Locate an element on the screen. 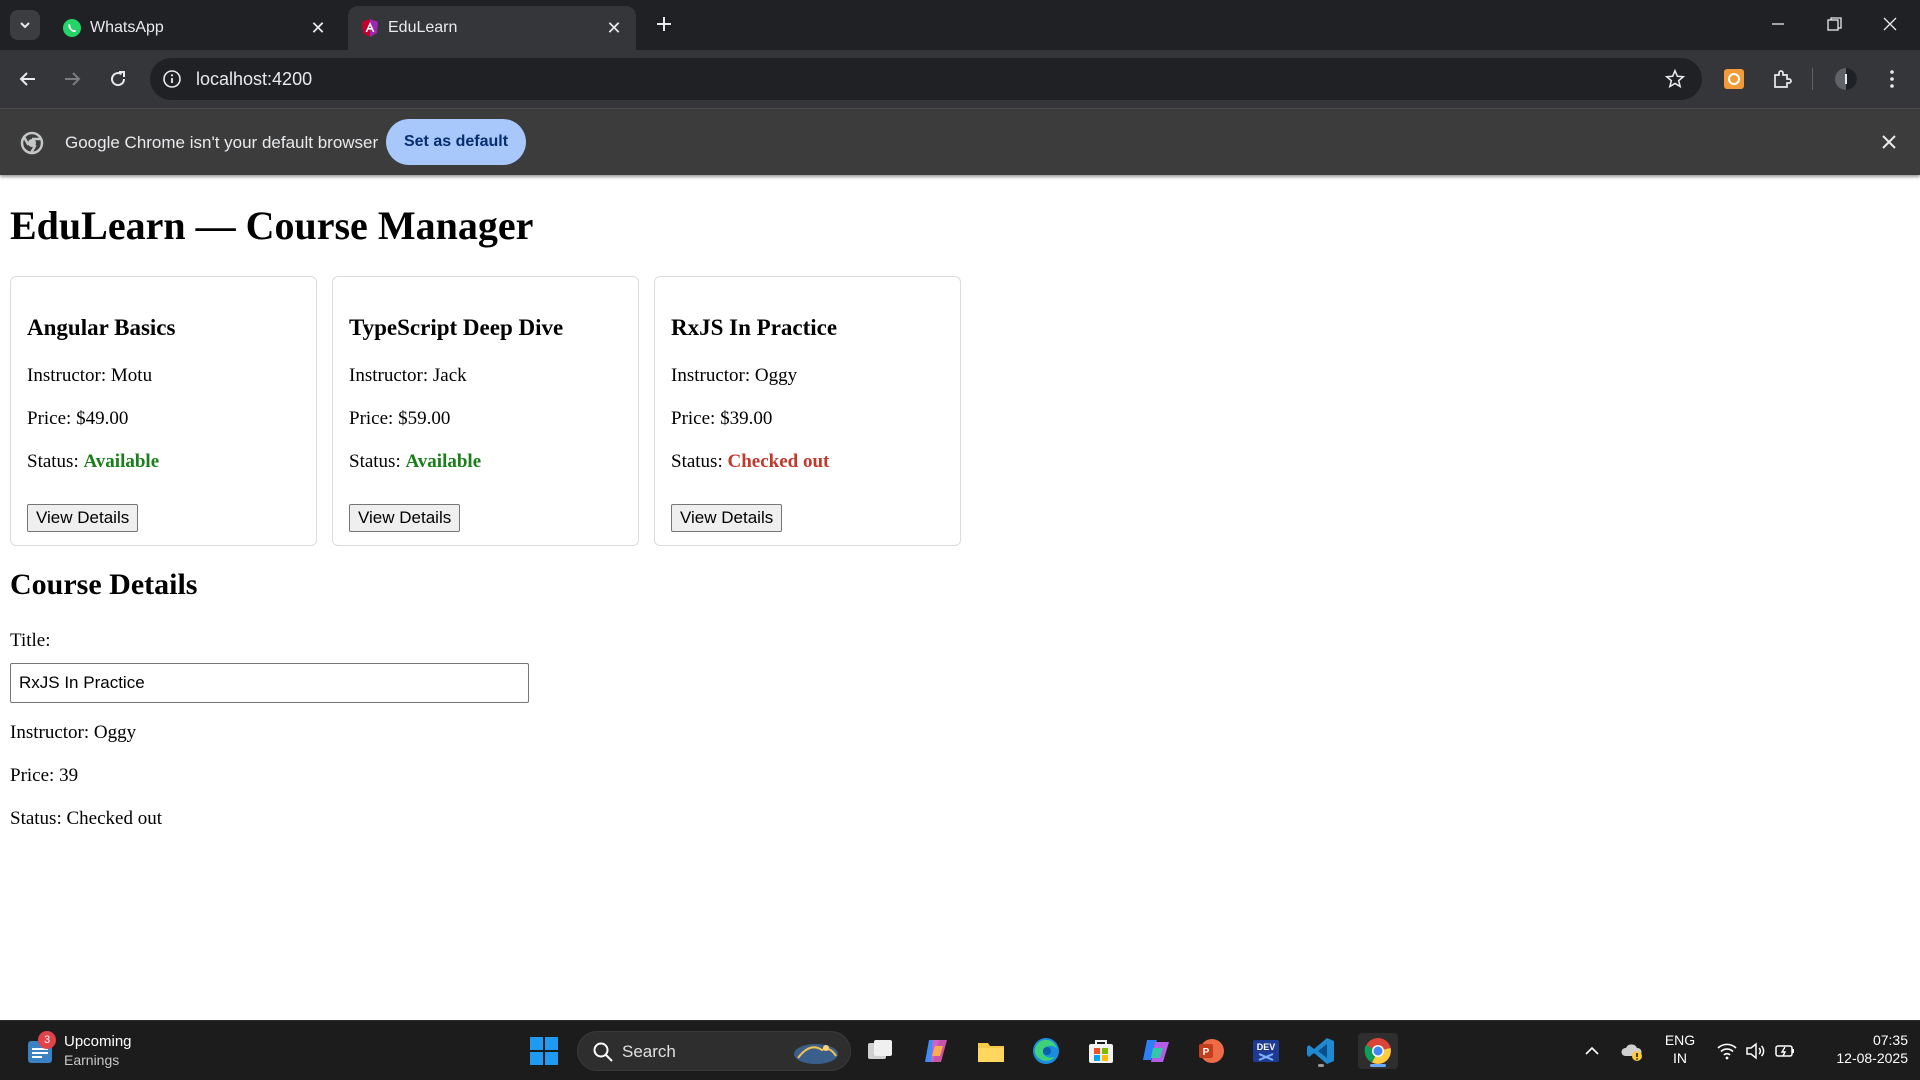  powerpoint-icon: P is located at coordinates (1211, 1051).